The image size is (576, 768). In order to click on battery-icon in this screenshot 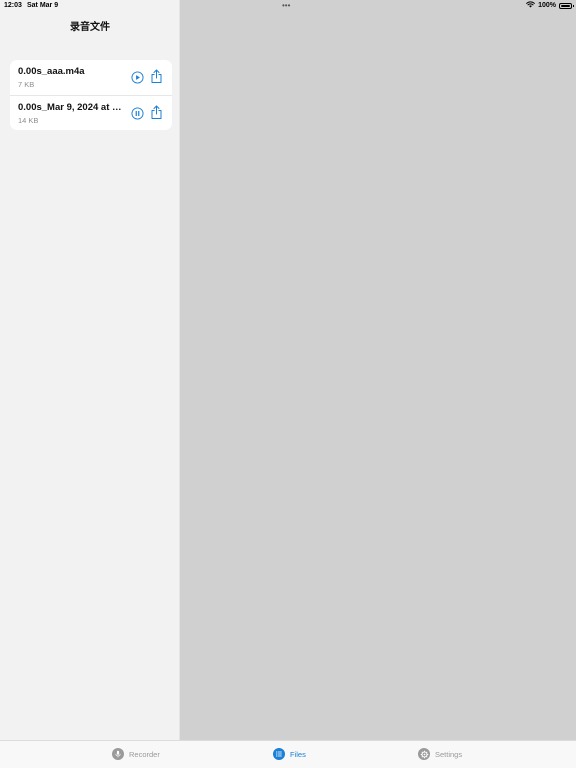, I will do `click(566, 5)`.